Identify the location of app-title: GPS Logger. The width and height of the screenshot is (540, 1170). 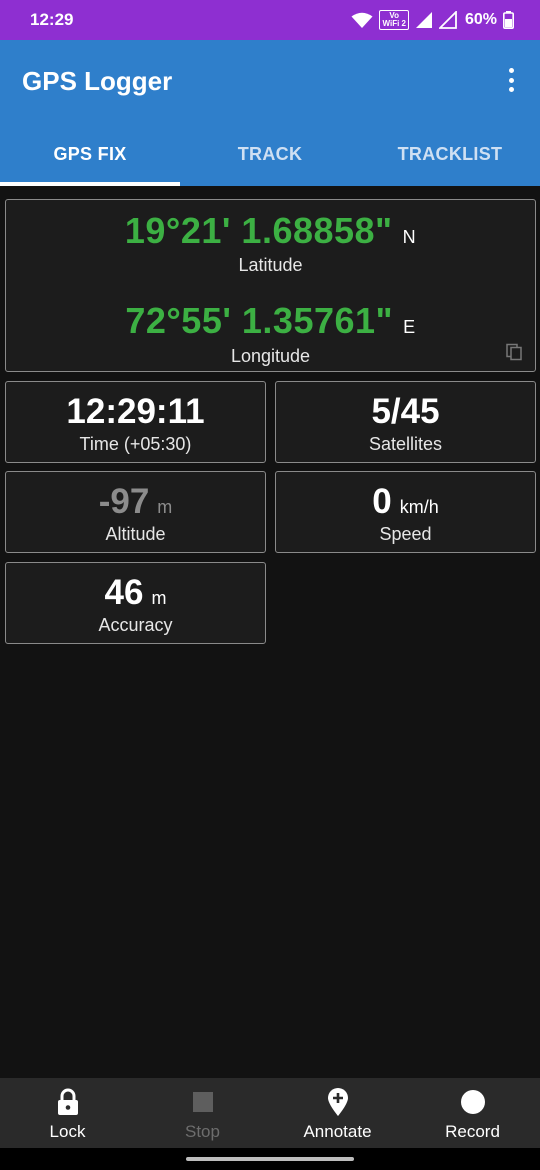
(97, 81).